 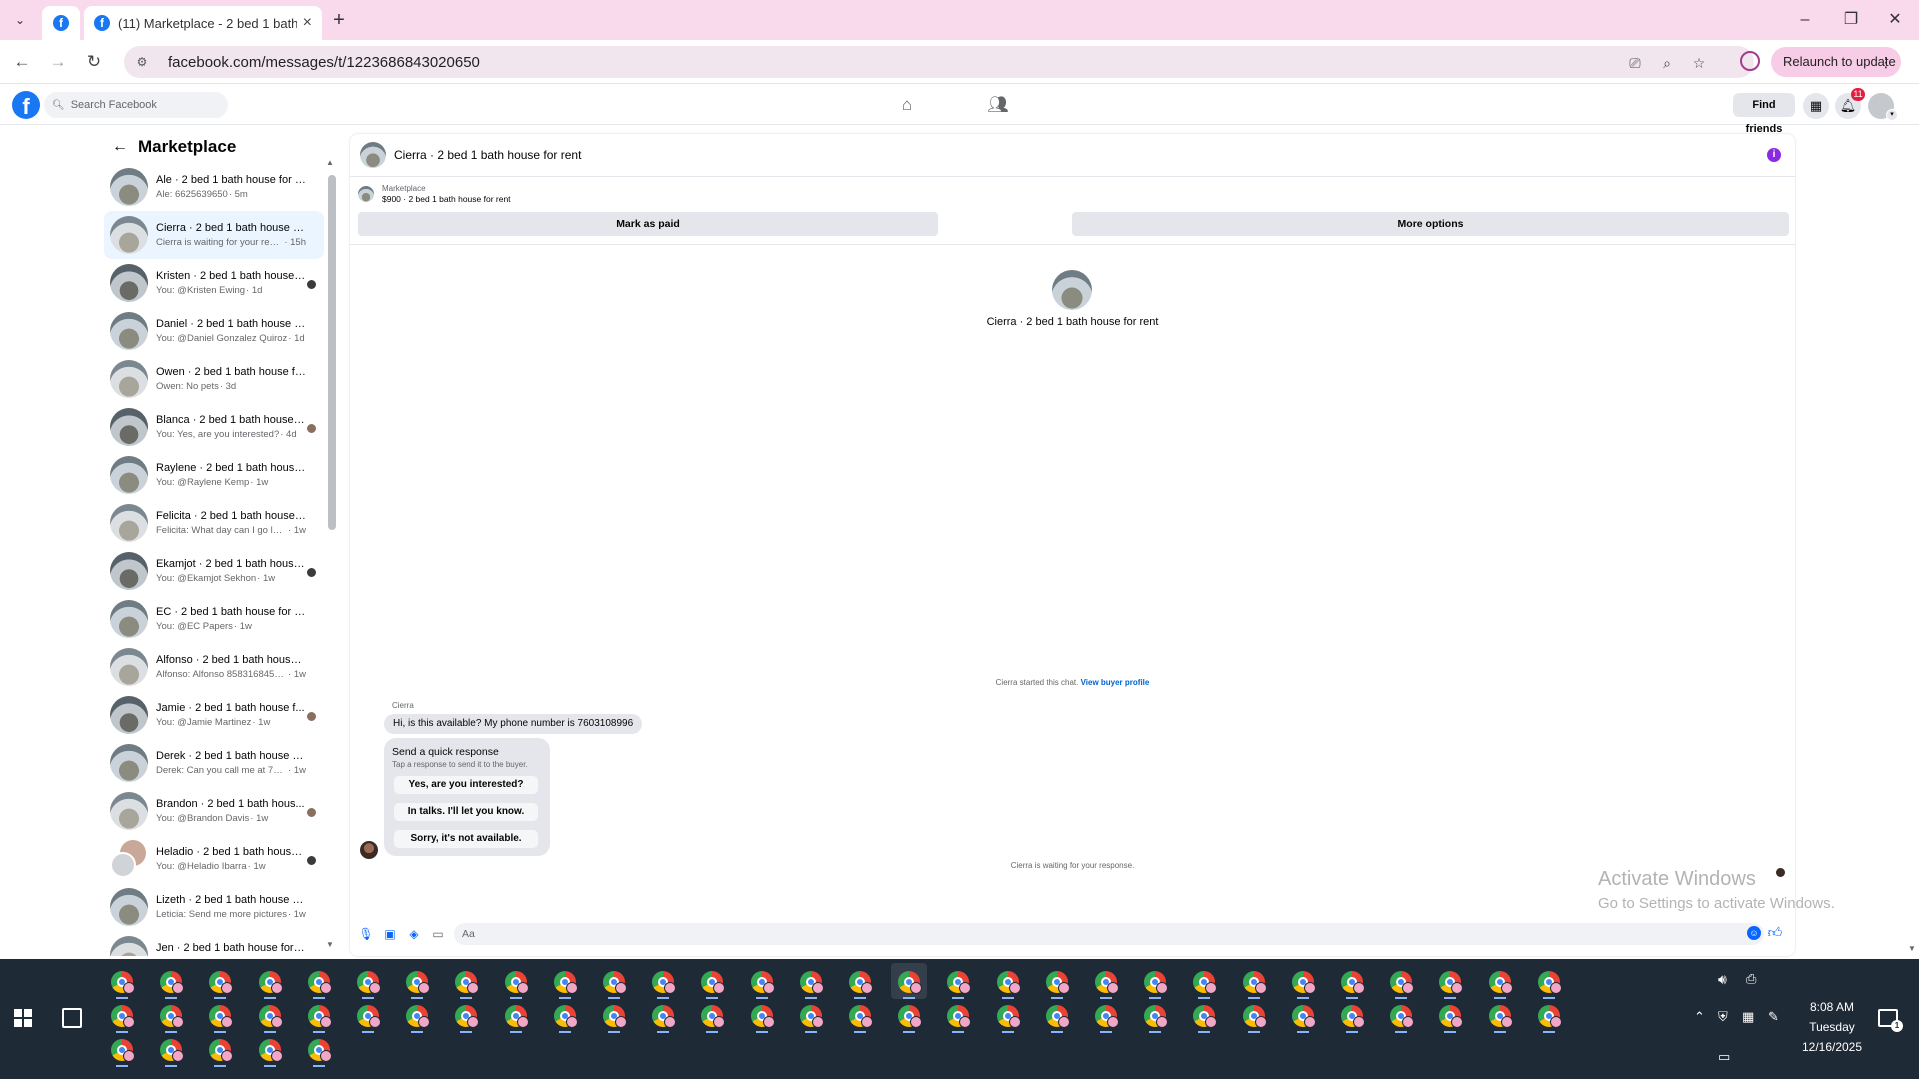 What do you see at coordinates (1723, 1017) in the screenshot?
I see `shield-icon: ⛨` at bounding box center [1723, 1017].